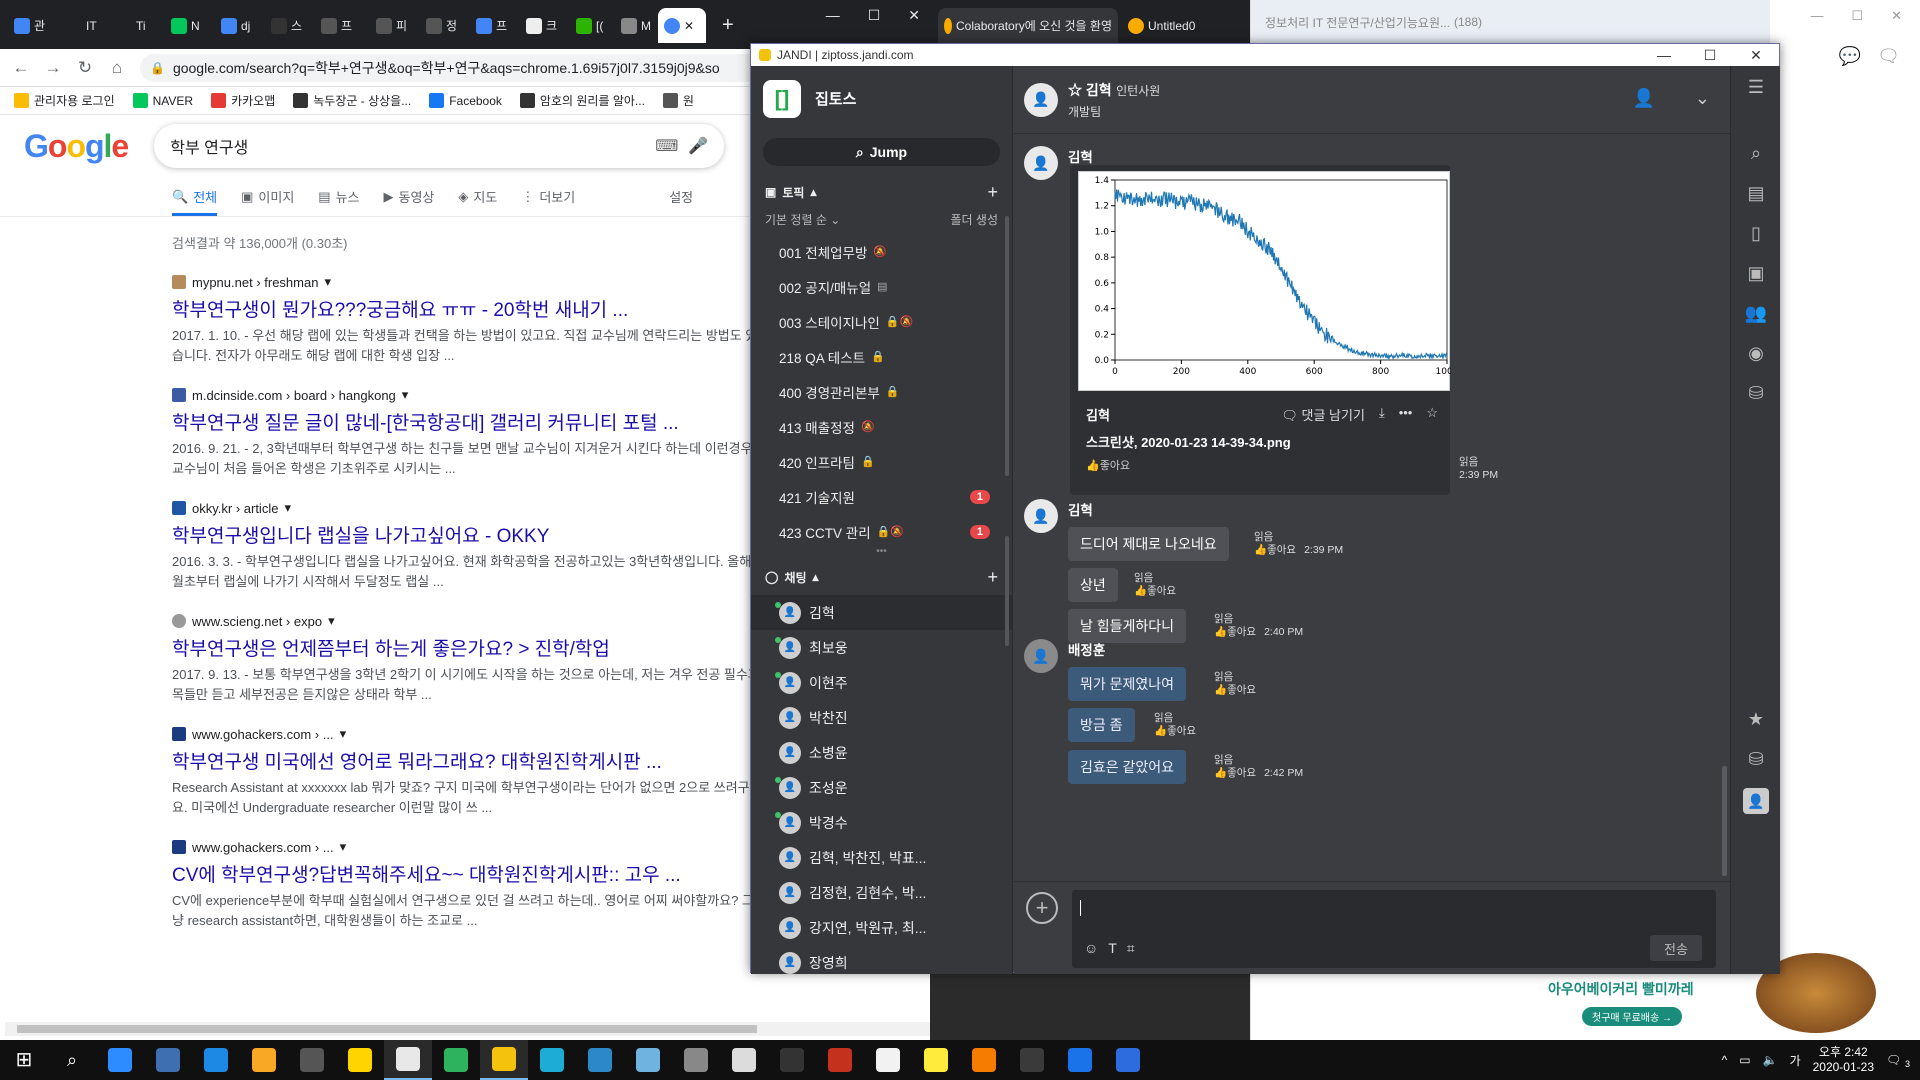  Describe the element at coordinates (874, 15) in the screenshot. I see `maximize-icon: ☐` at that location.